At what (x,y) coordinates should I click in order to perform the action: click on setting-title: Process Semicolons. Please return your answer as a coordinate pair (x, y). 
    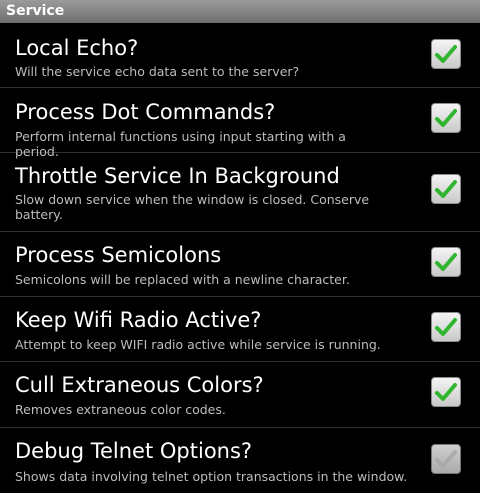
    Looking at the image, I should click on (118, 255).